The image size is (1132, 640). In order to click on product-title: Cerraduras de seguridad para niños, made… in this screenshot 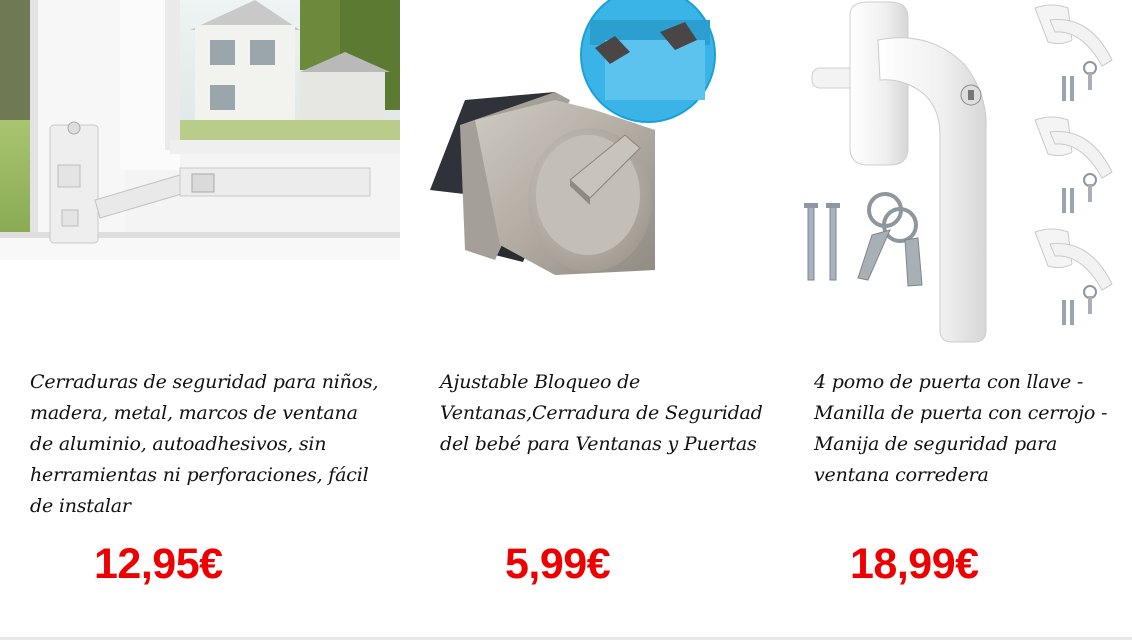, I will do `click(205, 444)`.